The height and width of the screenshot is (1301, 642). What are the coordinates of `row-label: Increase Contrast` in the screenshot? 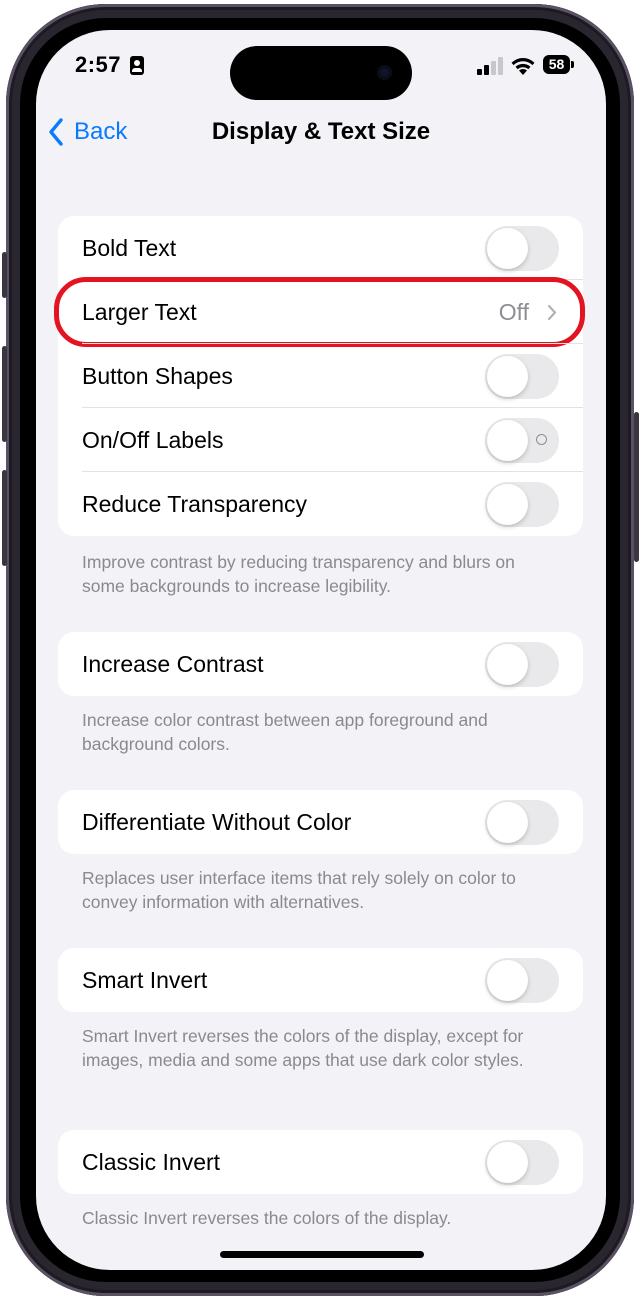 It's located at (173, 663).